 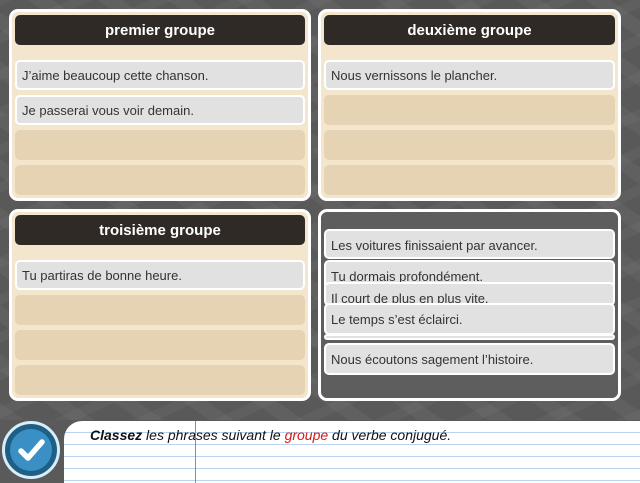 I want to click on sentence-card: J’aime beaucoup cette chanson., so click(x=160, y=75).